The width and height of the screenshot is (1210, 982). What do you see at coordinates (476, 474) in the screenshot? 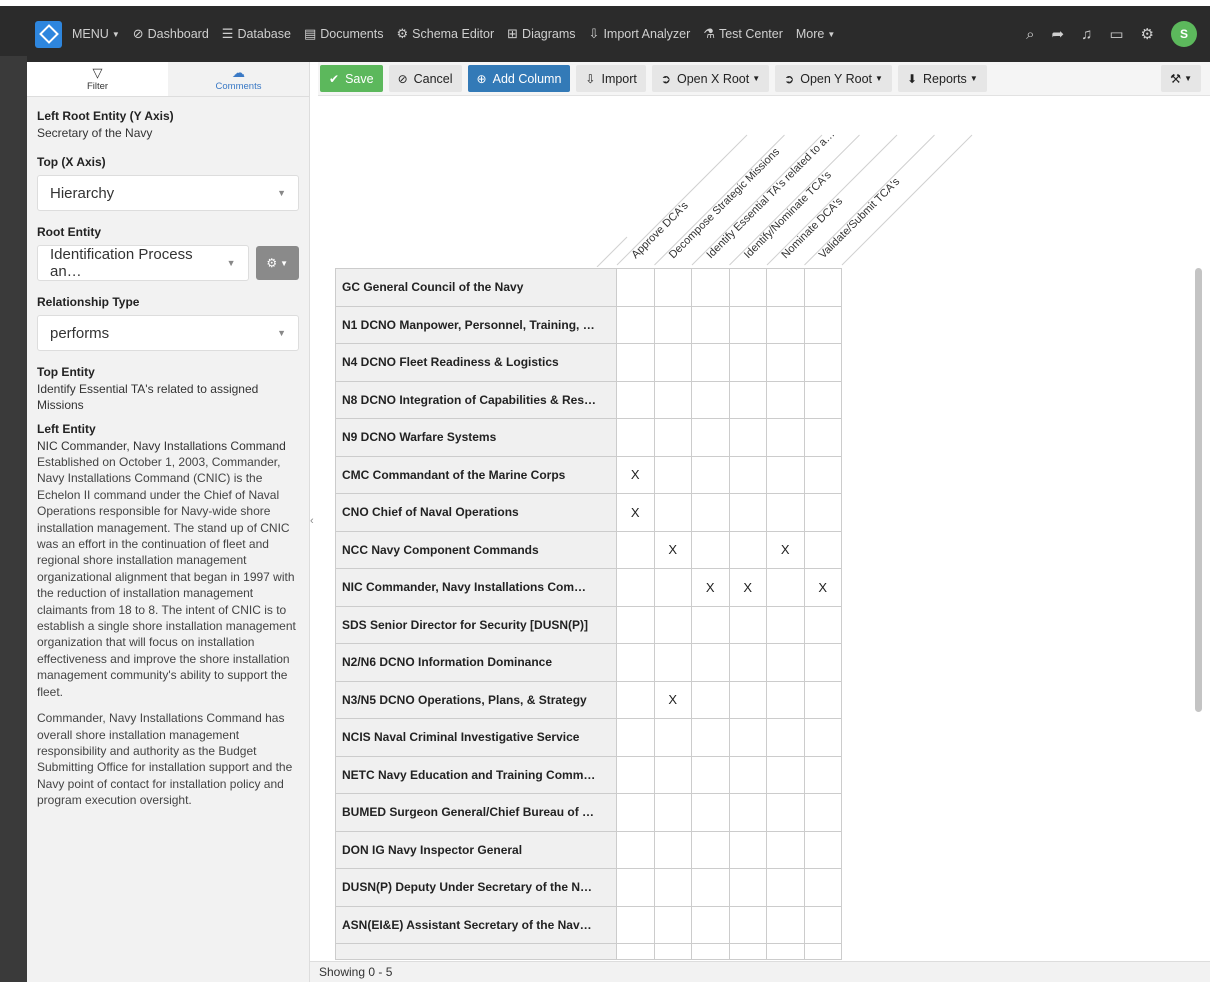
I see `row-header: CMC Commandant of the Marine Corps` at bounding box center [476, 474].